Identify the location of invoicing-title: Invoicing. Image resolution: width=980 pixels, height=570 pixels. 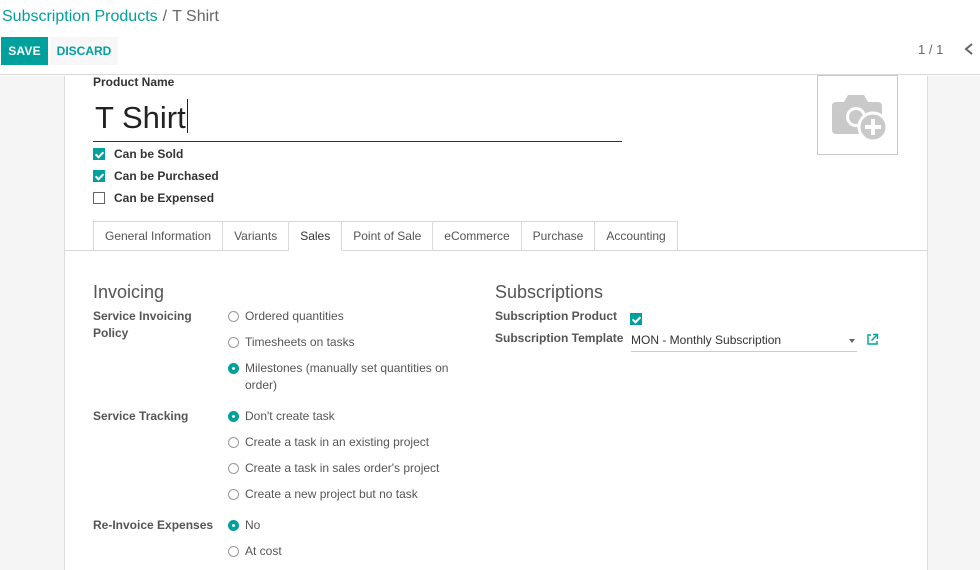
(129, 292).